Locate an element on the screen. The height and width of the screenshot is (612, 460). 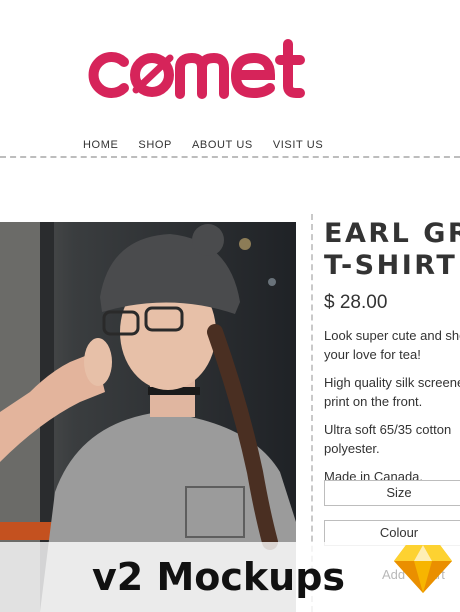
desc-line: High quality silk screened is located at coordinates (392, 382).